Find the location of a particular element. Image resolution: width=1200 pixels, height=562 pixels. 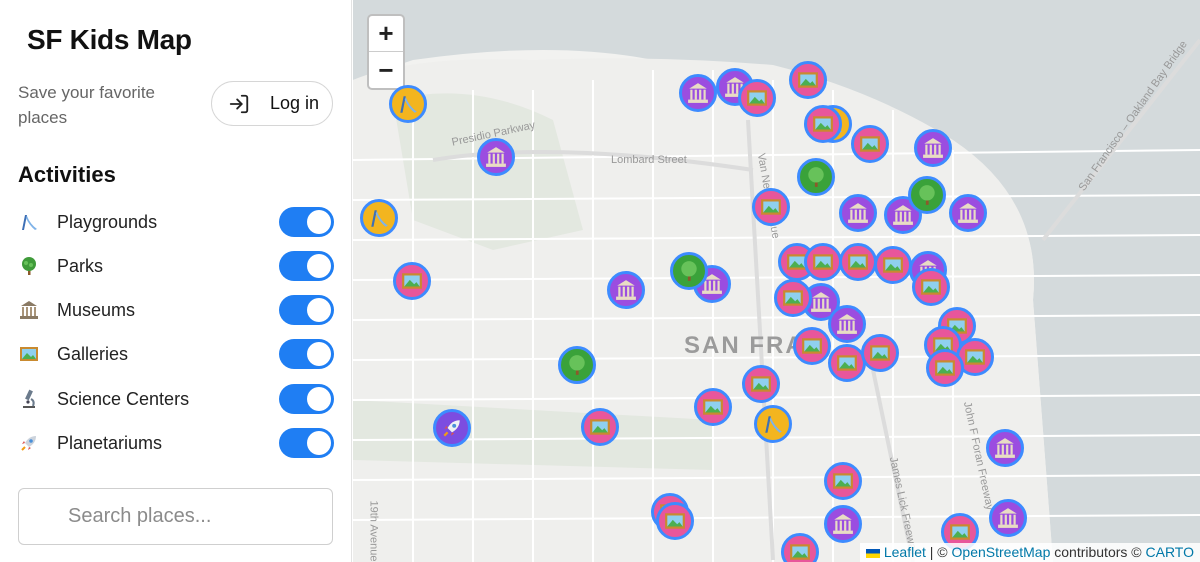

activity-label: Parks is located at coordinates (80, 265).